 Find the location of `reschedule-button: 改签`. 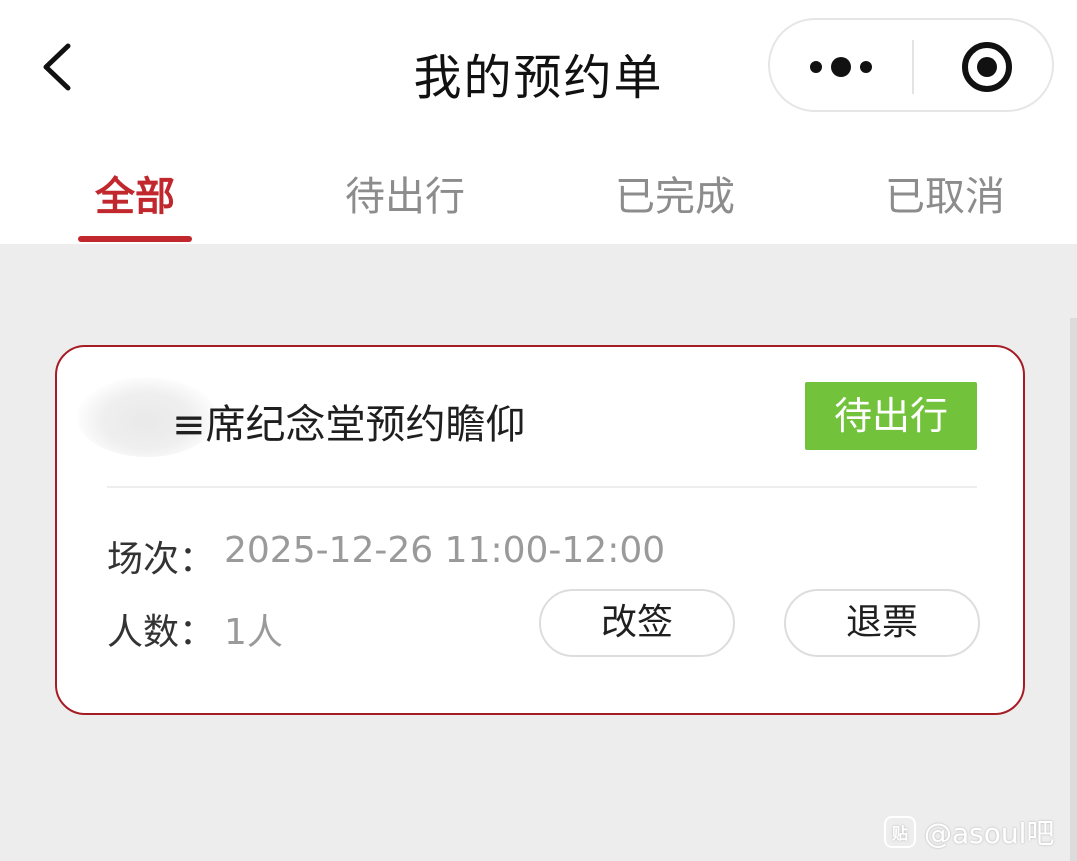

reschedule-button: 改签 is located at coordinates (637, 623).